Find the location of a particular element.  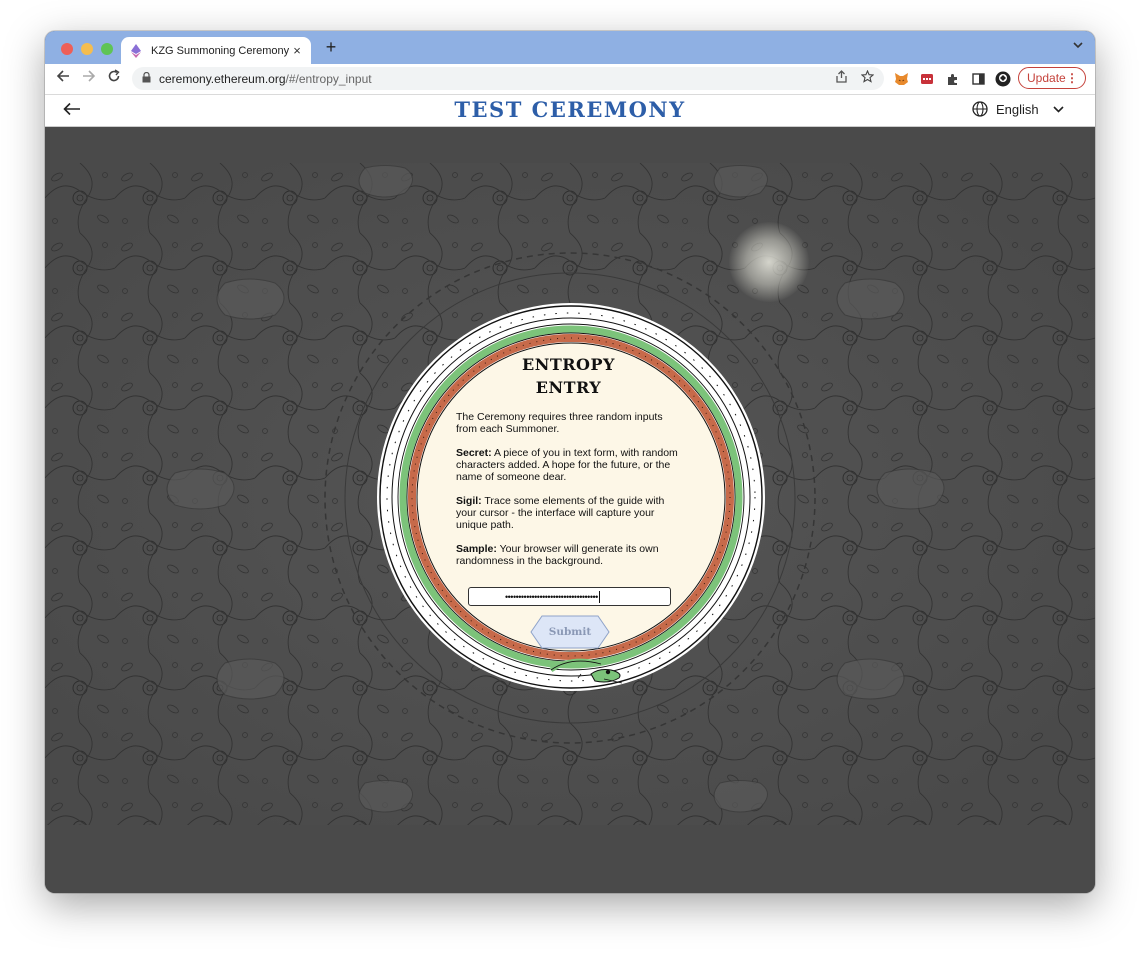

globe-icon is located at coordinates (980, 109).